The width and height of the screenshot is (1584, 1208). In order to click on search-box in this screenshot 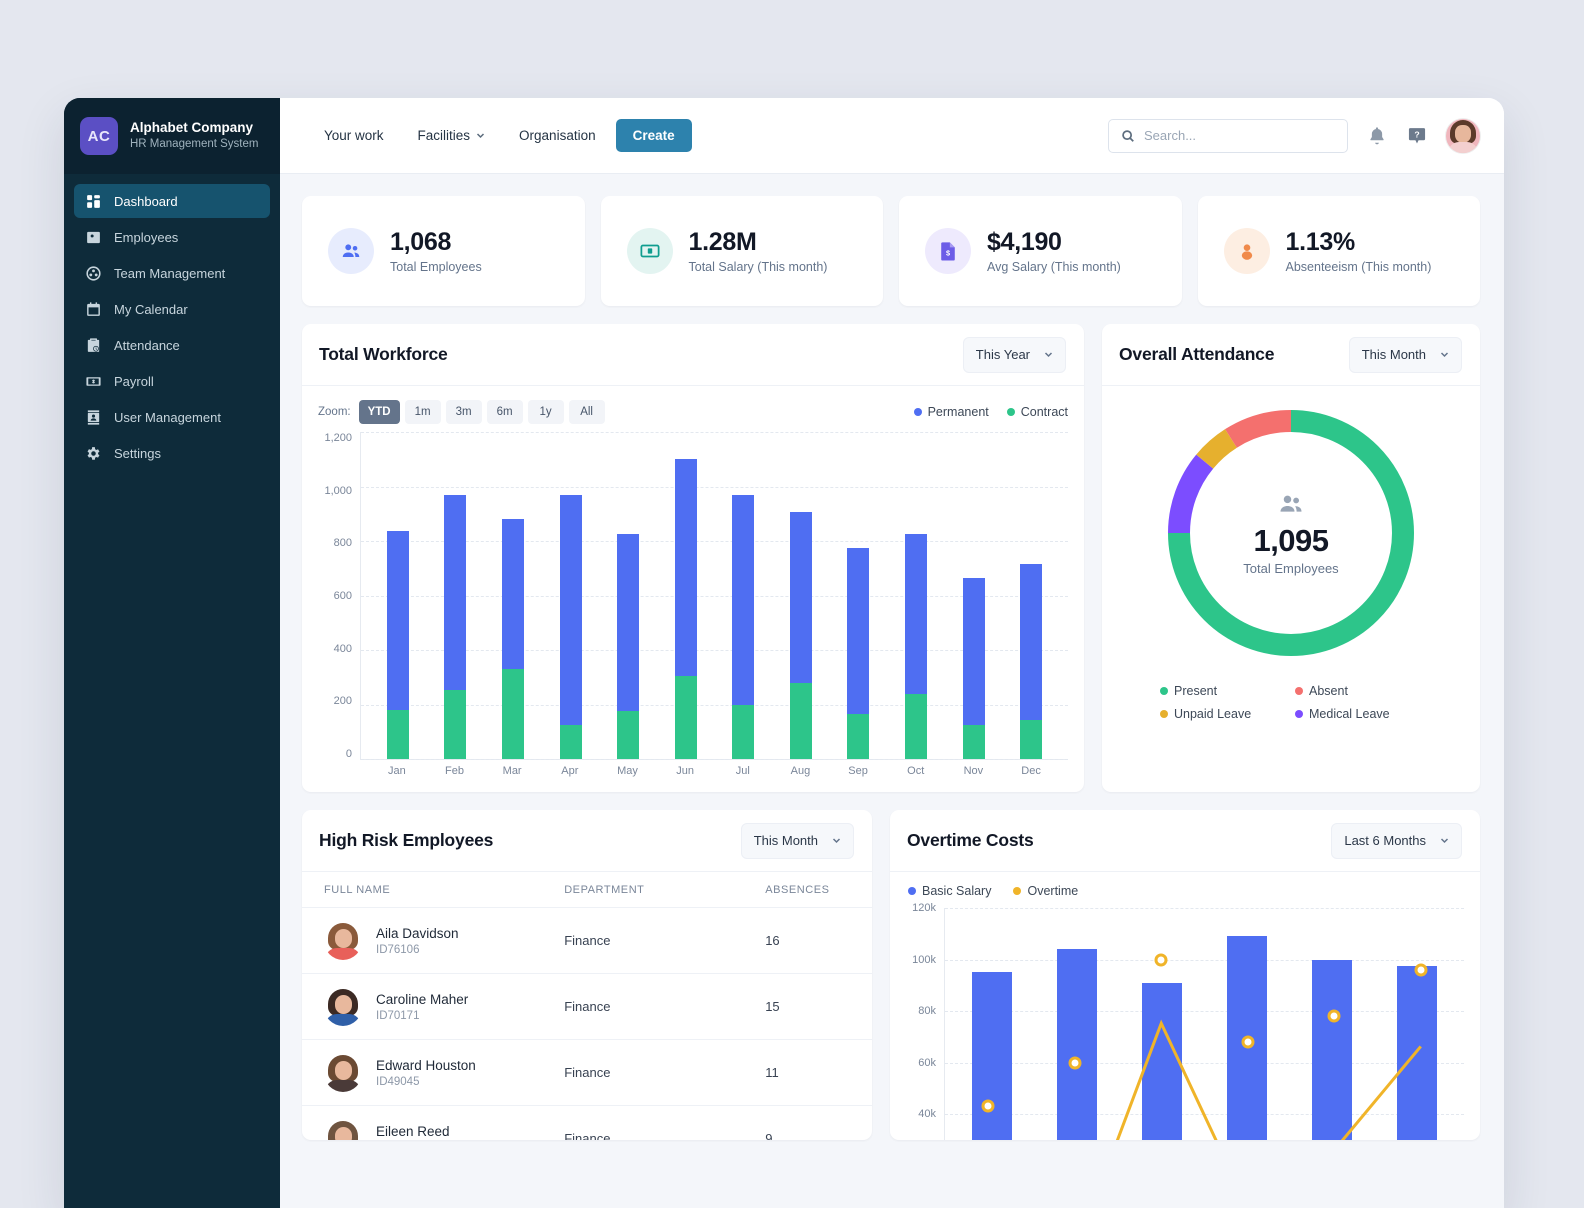, I will do `click(1228, 135)`.